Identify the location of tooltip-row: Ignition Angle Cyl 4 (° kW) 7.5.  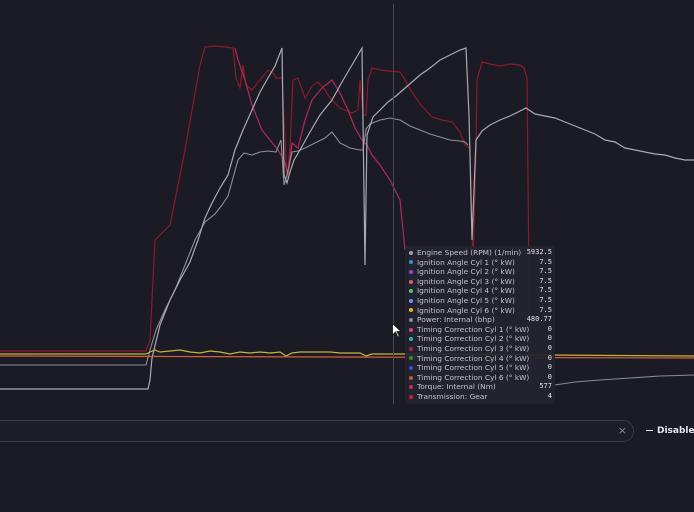
(480, 291).